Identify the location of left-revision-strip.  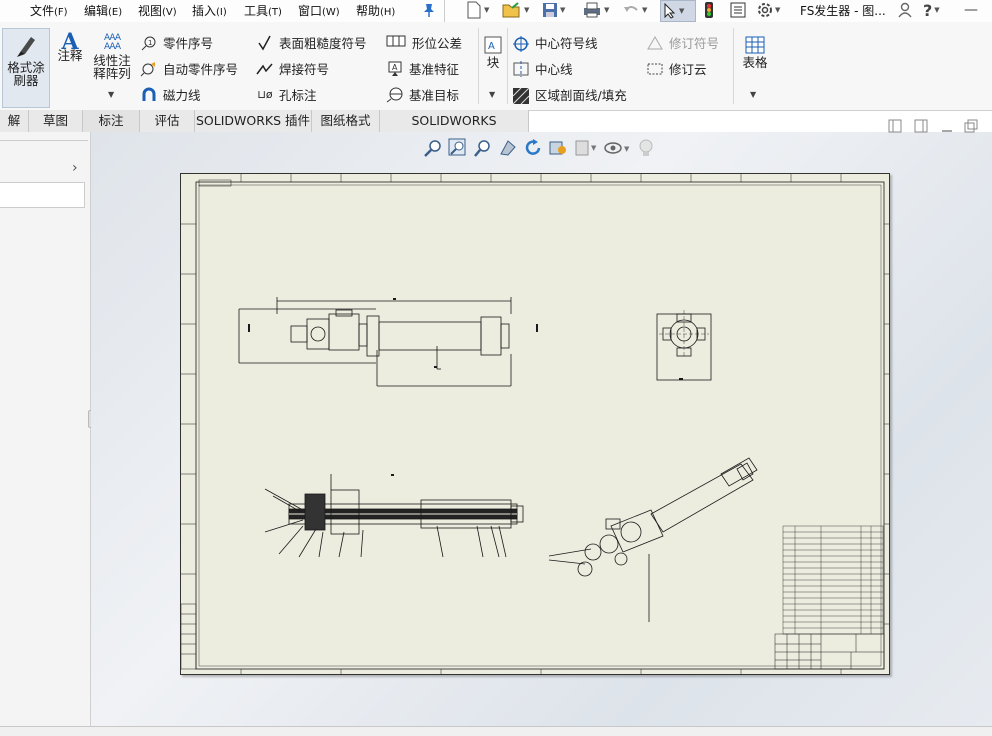
(188, 636).